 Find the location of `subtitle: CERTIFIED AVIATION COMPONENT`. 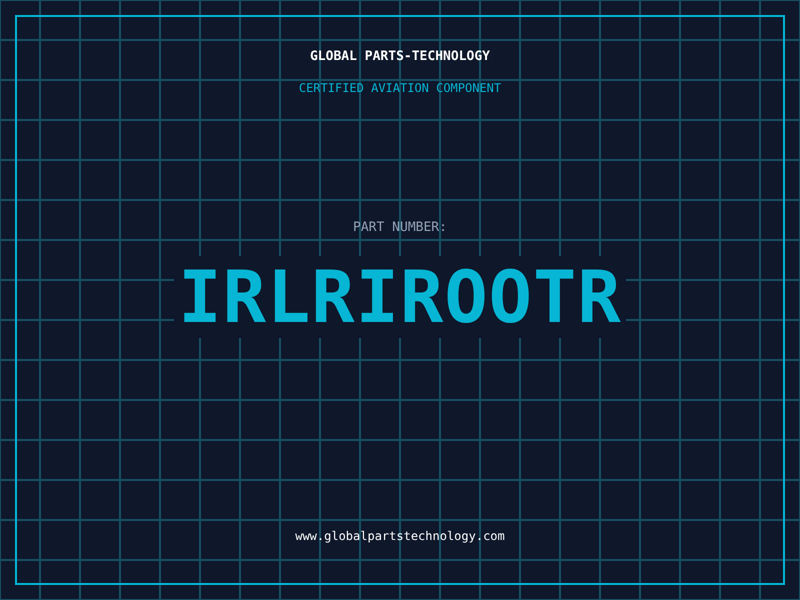

subtitle: CERTIFIED AVIATION COMPONENT is located at coordinates (400, 88).